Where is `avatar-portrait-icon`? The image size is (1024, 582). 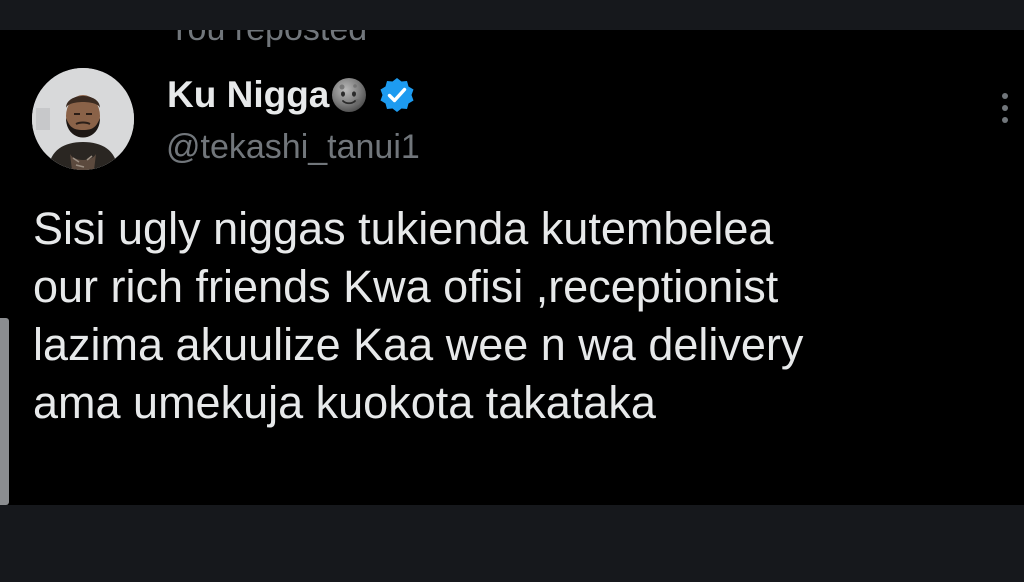
avatar-portrait-icon is located at coordinates (83, 119).